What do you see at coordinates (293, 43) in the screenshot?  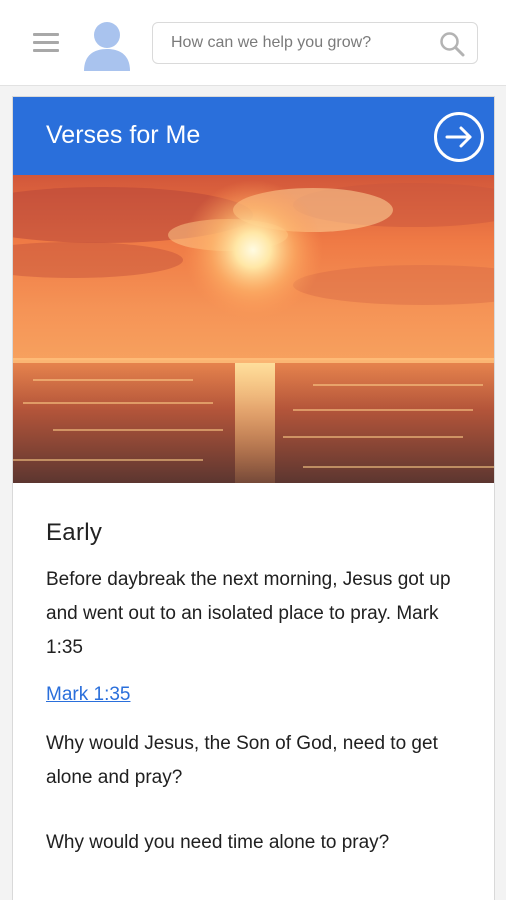 I see `search-input` at bounding box center [293, 43].